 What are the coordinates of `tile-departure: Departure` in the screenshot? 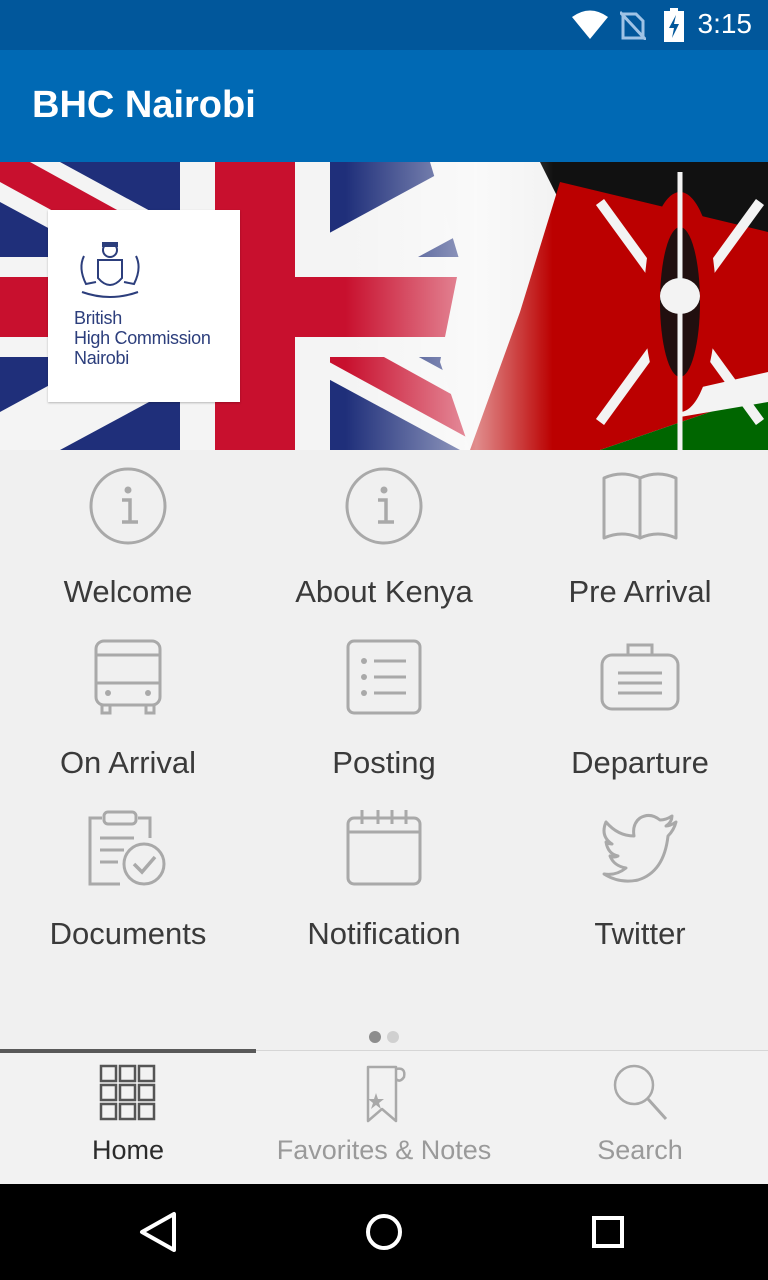 It's located at (640, 706).